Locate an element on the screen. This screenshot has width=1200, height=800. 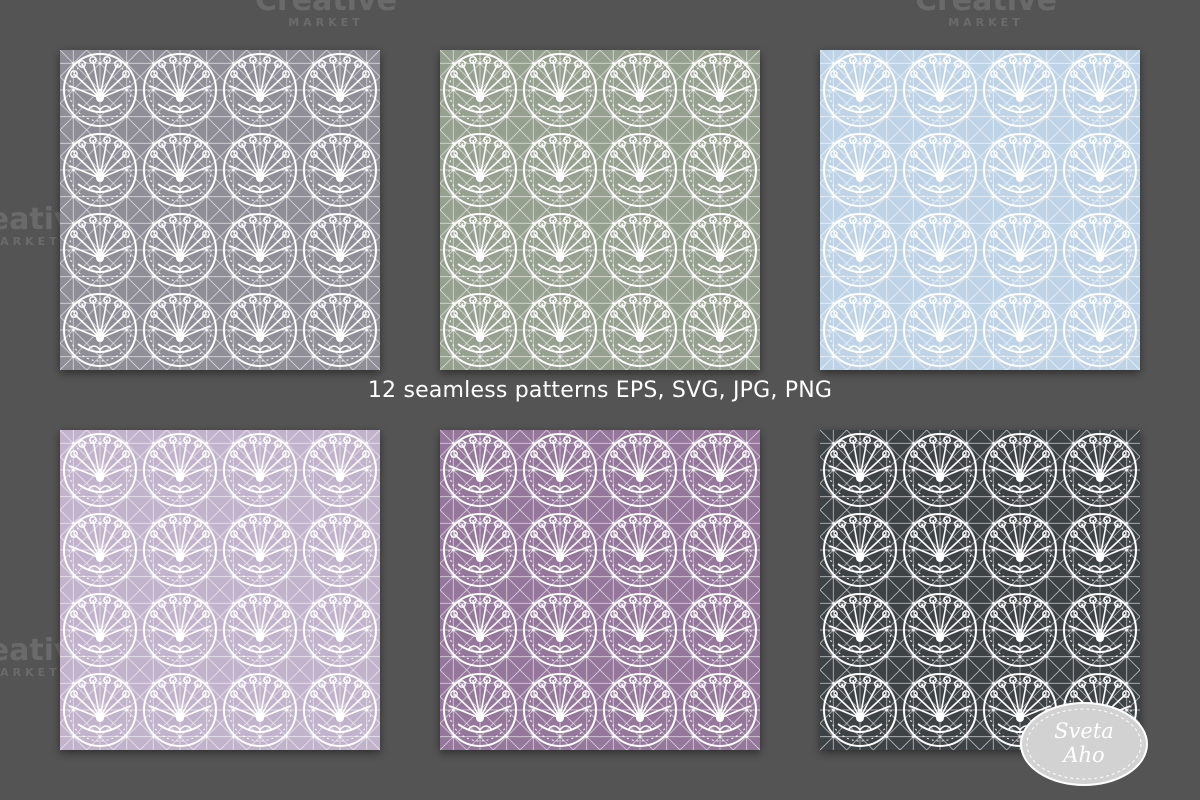
watermark-top-left: Creative MARKET is located at coordinates (326, 14).